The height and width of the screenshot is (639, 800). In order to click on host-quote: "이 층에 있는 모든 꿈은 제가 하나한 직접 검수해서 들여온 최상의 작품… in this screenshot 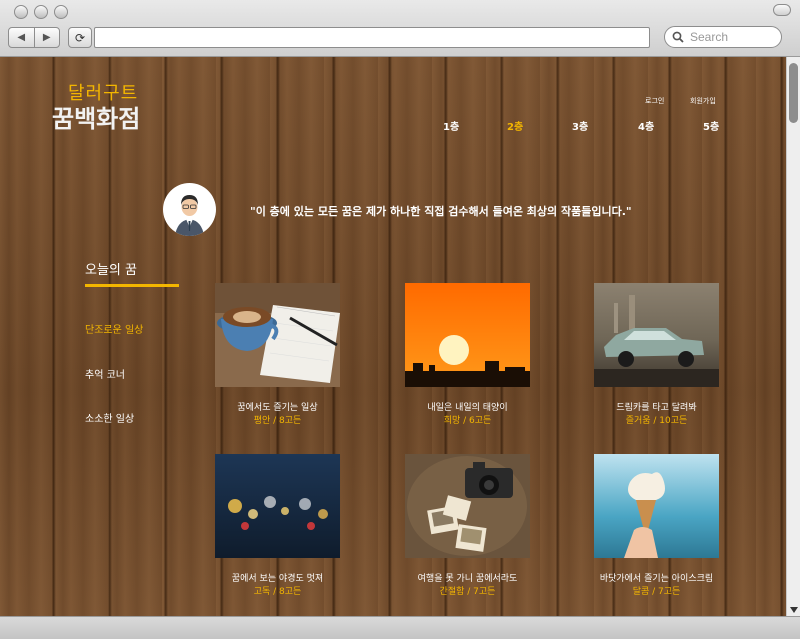, I will do `click(441, 211)`.